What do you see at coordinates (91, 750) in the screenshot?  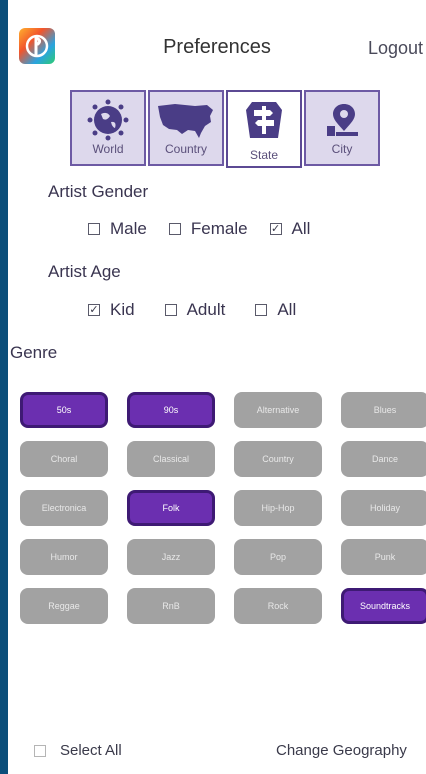 I see `select-all-label: Select All` at bounding box center [91, 750].